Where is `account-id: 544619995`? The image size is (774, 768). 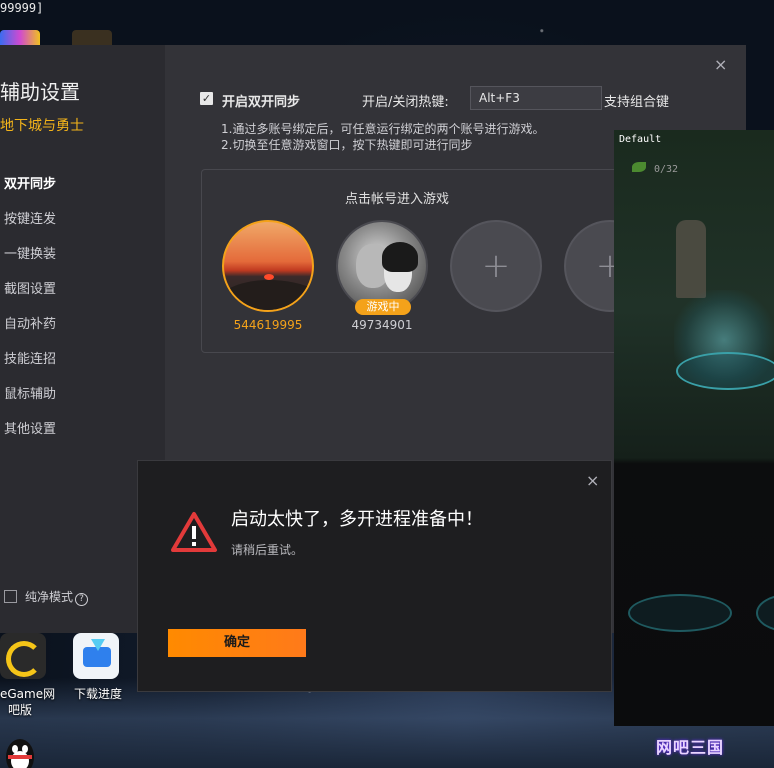
account-id: 544619995 is located at coordinates (268, 325).